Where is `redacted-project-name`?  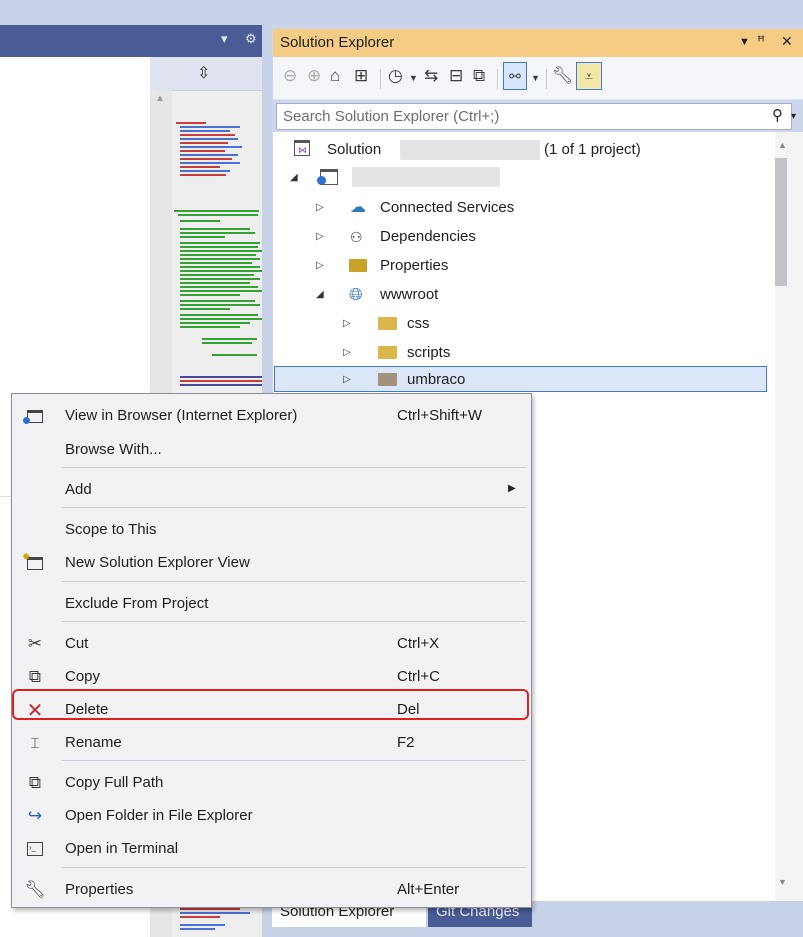
redacted-project-name is located at coordinates (426, 177).